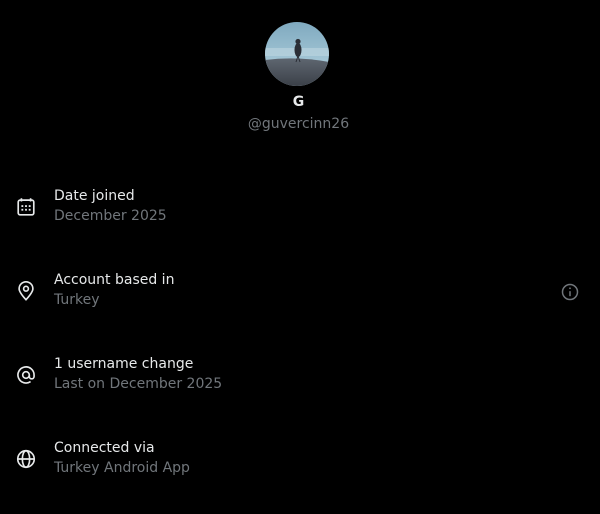 The height and width of the screenshot is (514, 600). What do you see at coordinates (26, 459) in the screenshot?
I see `globe-icon` at bounding box center [26, 459].